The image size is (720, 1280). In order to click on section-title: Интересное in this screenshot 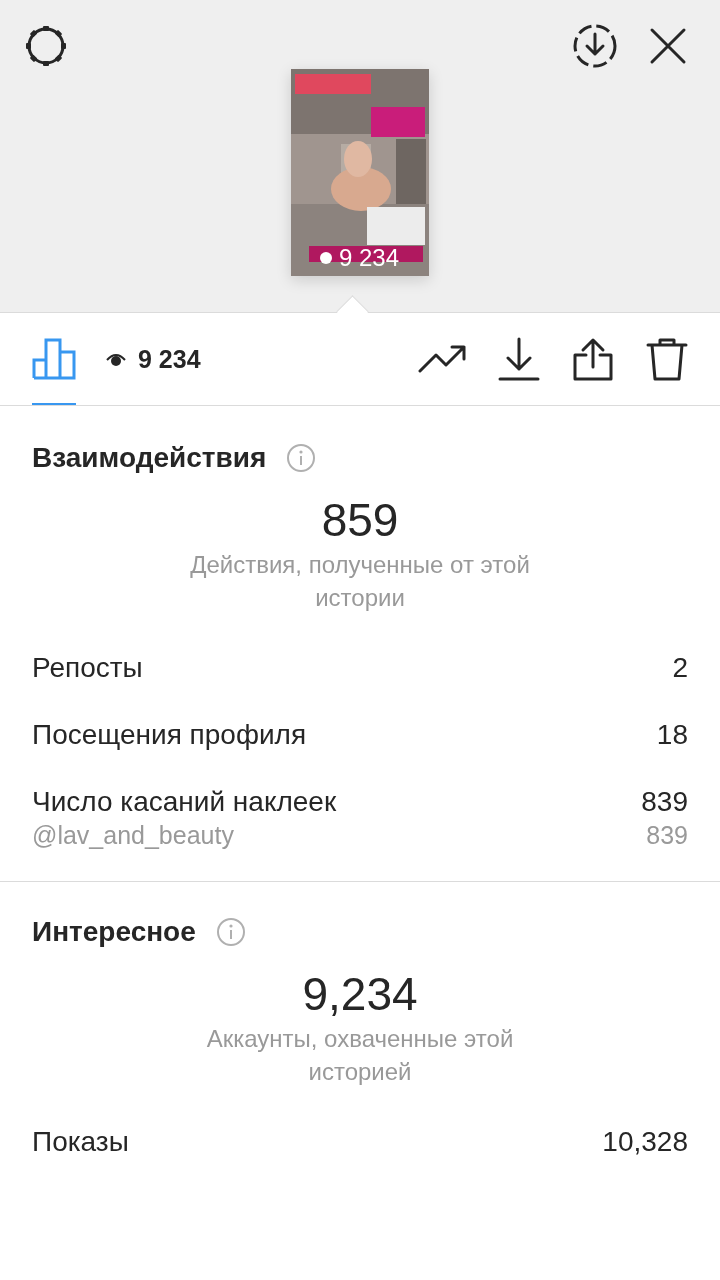, I will do `click(114, 932)`.